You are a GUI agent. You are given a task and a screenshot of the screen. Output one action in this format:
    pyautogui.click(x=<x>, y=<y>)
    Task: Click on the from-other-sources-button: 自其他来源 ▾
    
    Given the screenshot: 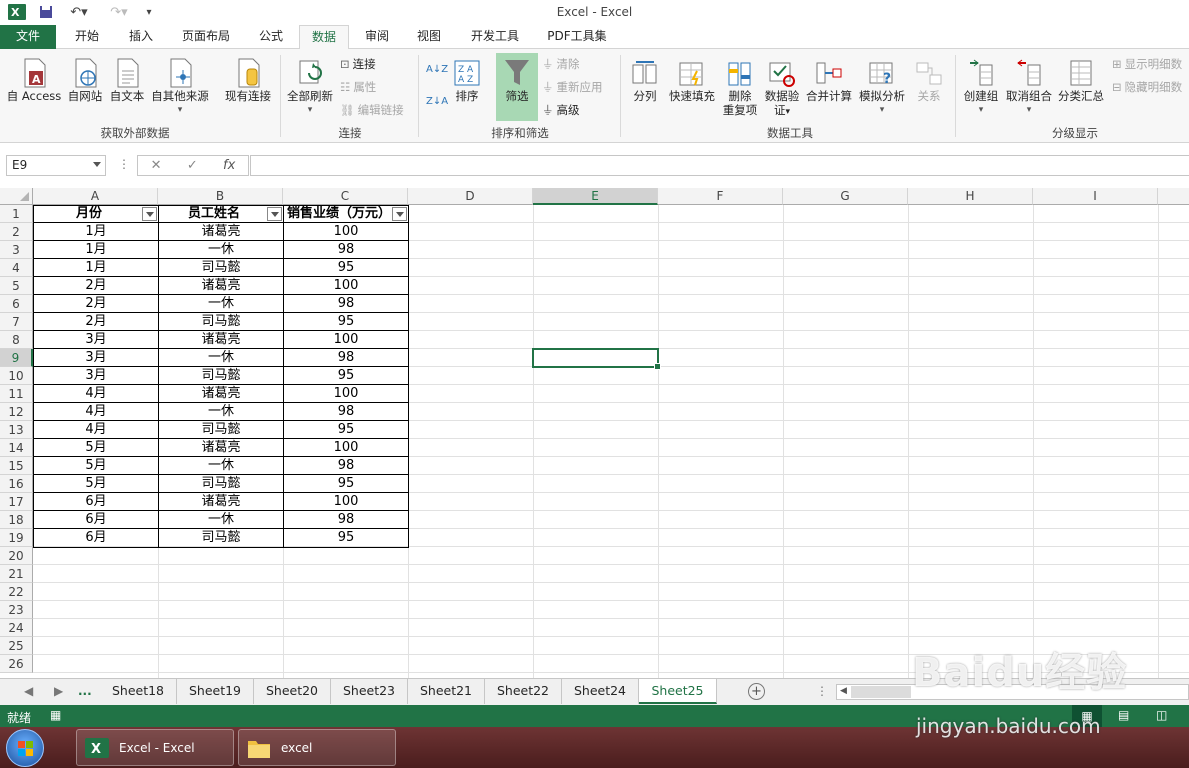 What is the action you would take?
    pyautogui.click(x=180, y=87)
    